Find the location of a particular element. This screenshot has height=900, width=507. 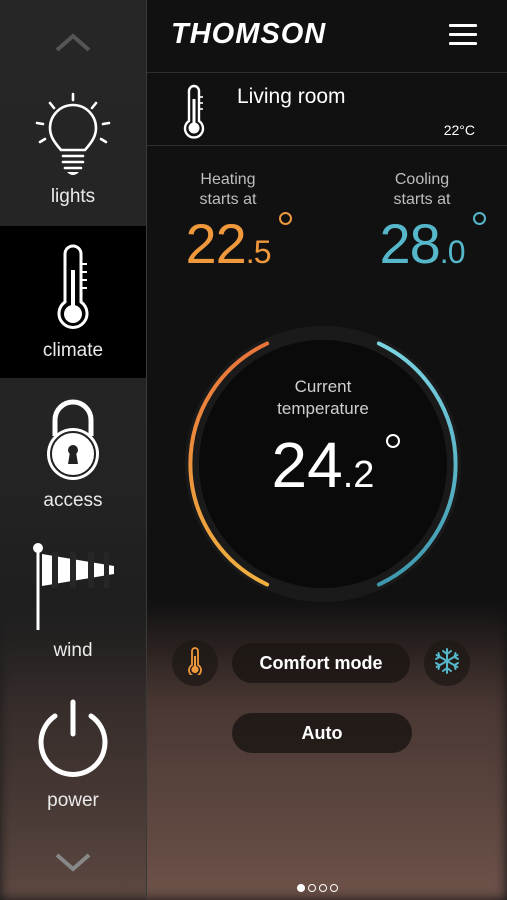

sidebar-item-wind: wind is located at coordinates (73, 602).